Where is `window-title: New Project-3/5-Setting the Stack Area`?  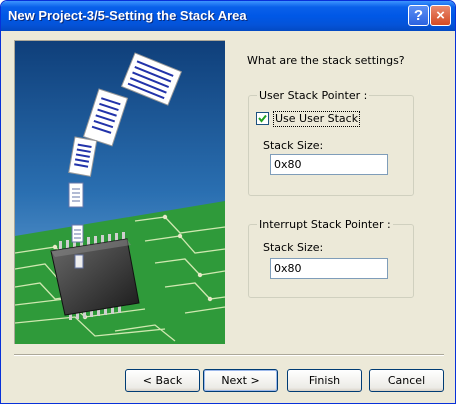 window-title: New Project-3/5-Setting the Stack Area is located at coordinates (127, 15).